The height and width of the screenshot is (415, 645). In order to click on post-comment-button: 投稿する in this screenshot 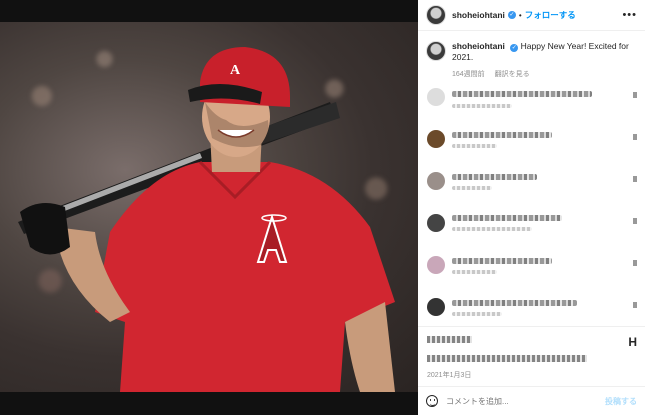, I will do `click(621, 401)`.